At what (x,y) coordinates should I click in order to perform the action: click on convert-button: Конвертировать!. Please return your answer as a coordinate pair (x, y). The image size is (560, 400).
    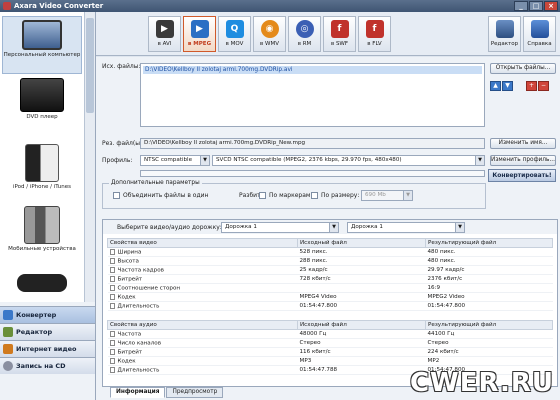
    Looking at the image, I should click on (522, 175).